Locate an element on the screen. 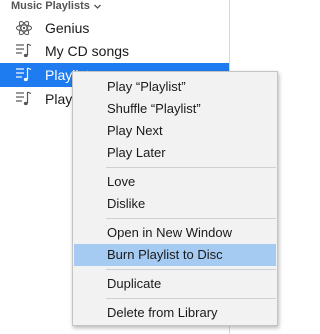  menu-item-play-later: Play Later is located at coordinates (175, 153).